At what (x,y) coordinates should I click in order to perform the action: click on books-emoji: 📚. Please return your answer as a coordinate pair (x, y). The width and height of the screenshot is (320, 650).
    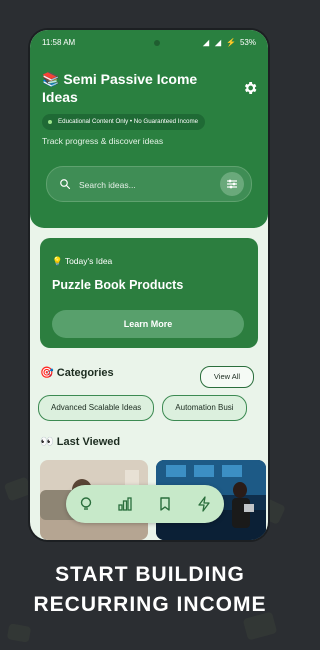
    Looking at the image, I should click on (51, 79).